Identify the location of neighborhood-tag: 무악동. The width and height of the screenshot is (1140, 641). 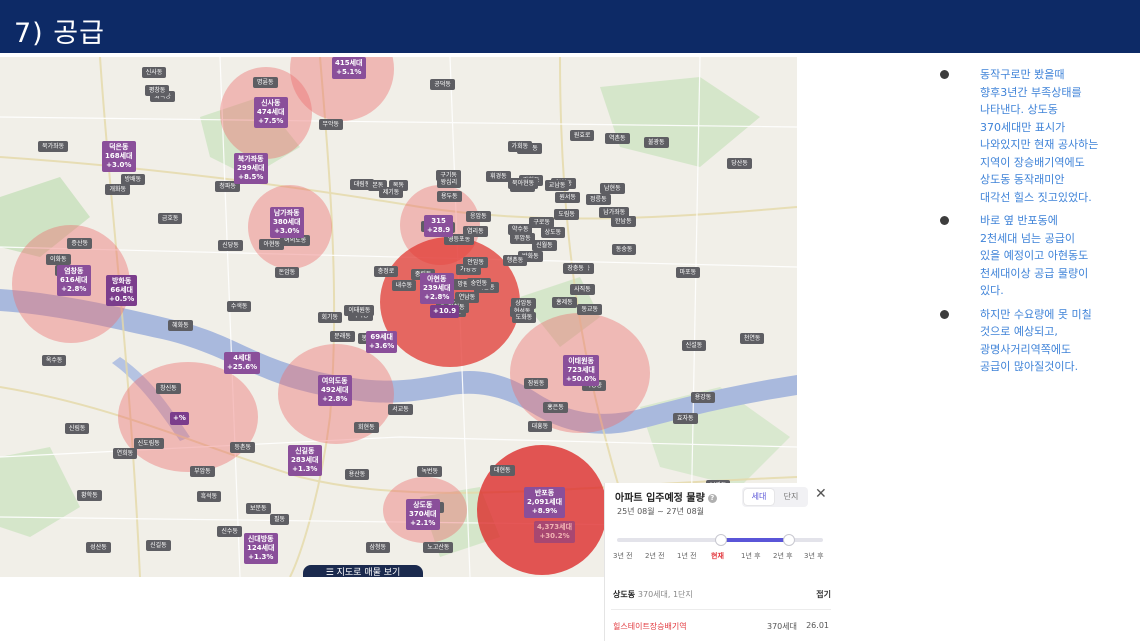
(331, 125).